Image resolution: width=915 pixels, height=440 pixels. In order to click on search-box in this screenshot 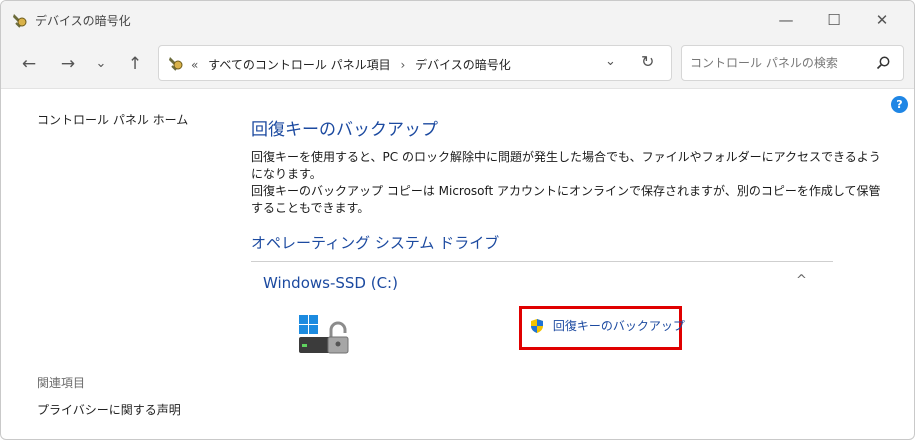, I will do `click(792, 63)`.